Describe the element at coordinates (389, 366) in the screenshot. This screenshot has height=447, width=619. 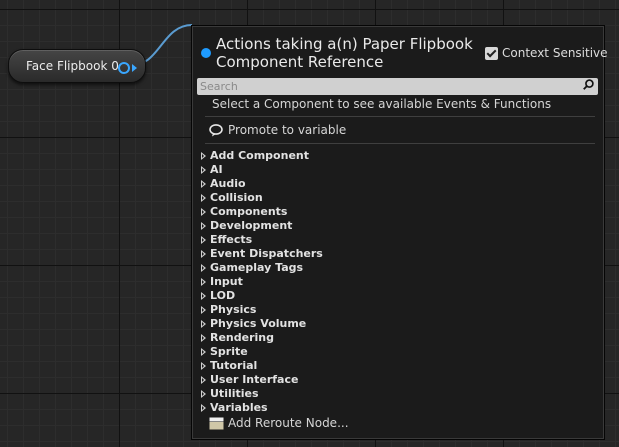
I see `category-item: Tutorial` at that location.